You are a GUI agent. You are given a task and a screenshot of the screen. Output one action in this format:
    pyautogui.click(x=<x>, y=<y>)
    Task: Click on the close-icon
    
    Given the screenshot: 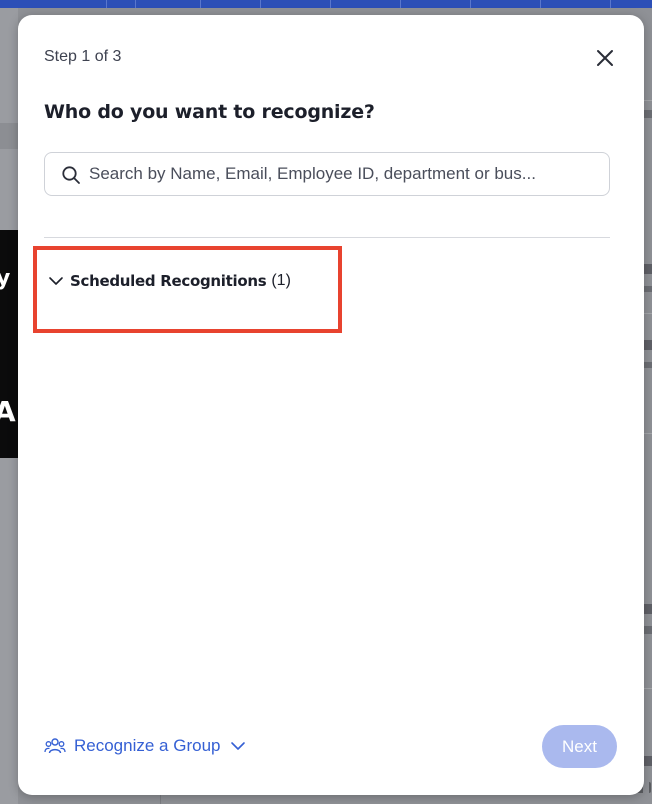 What is the action you would take?
    pyautogui.click(x=605, y=58)
    